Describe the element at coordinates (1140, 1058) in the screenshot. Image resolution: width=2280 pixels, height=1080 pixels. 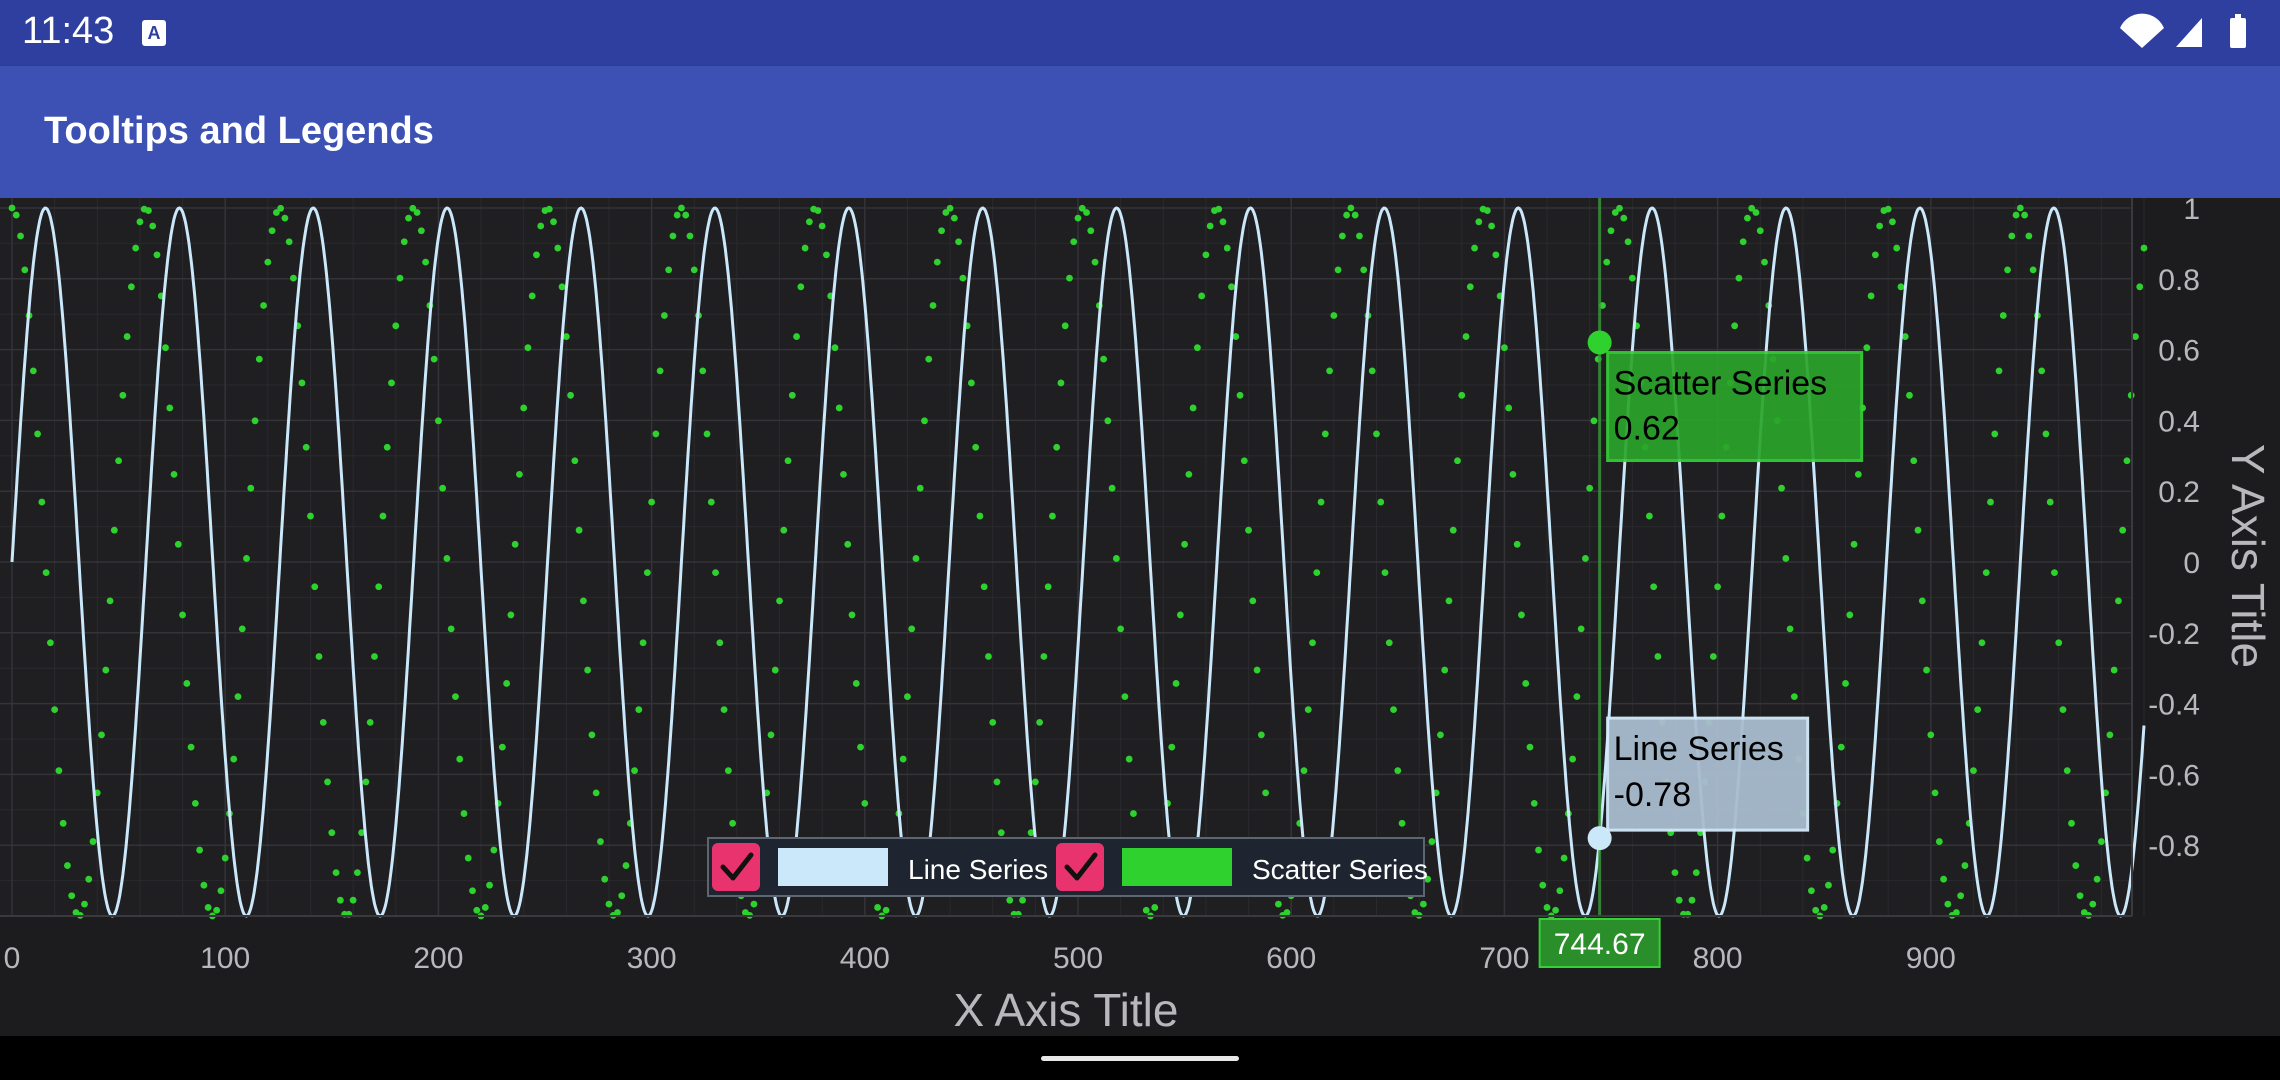
I see `home-handle` at that location.